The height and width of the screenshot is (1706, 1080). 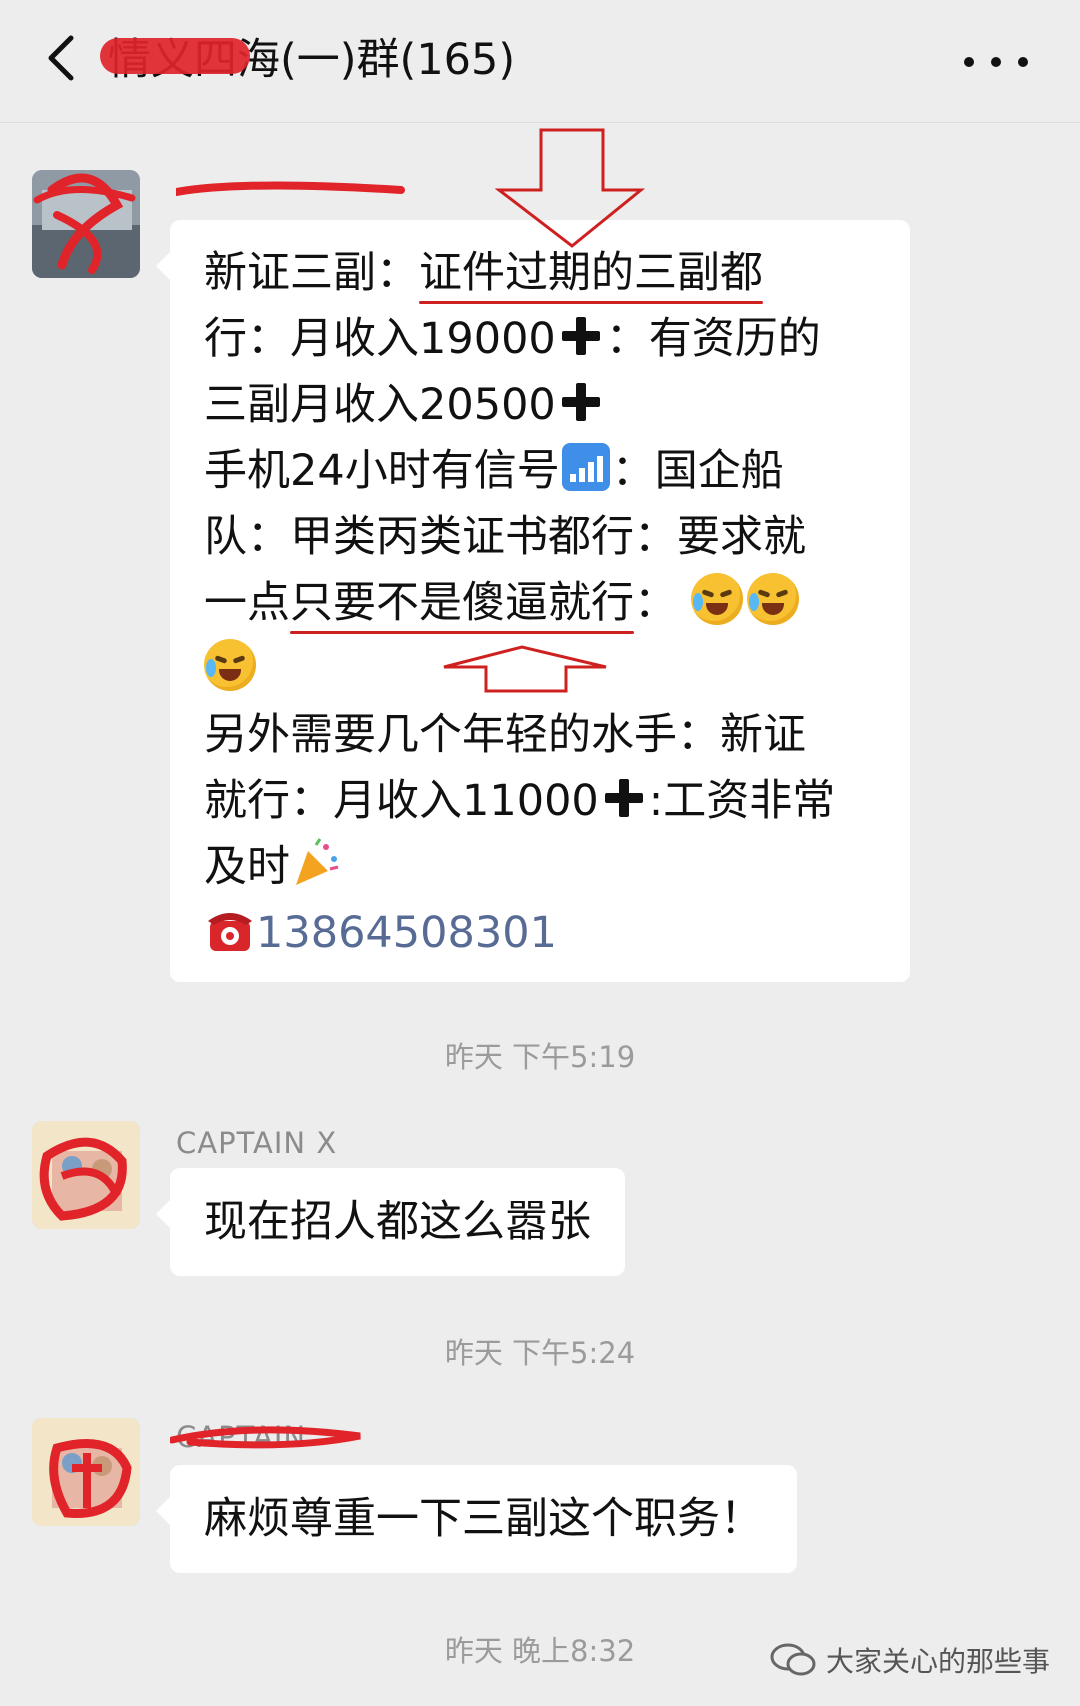 I want to click on sender-name: CAPTAIN X, so click(x=257, y=1143).